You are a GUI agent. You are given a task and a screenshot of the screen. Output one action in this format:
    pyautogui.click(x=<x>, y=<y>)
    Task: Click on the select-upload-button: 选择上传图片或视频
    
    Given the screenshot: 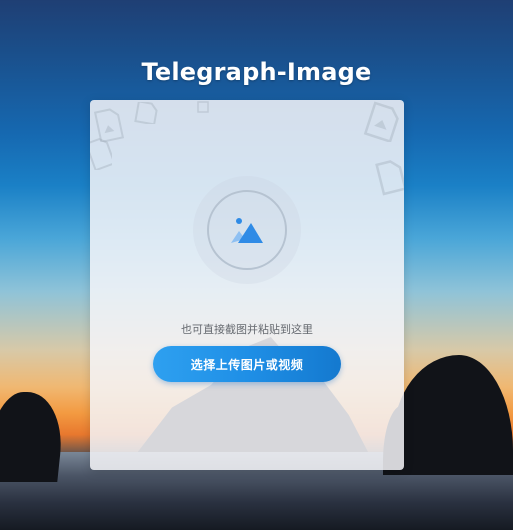 What is the action you would take?
    pyautogui.click(x=247, y=364)
    